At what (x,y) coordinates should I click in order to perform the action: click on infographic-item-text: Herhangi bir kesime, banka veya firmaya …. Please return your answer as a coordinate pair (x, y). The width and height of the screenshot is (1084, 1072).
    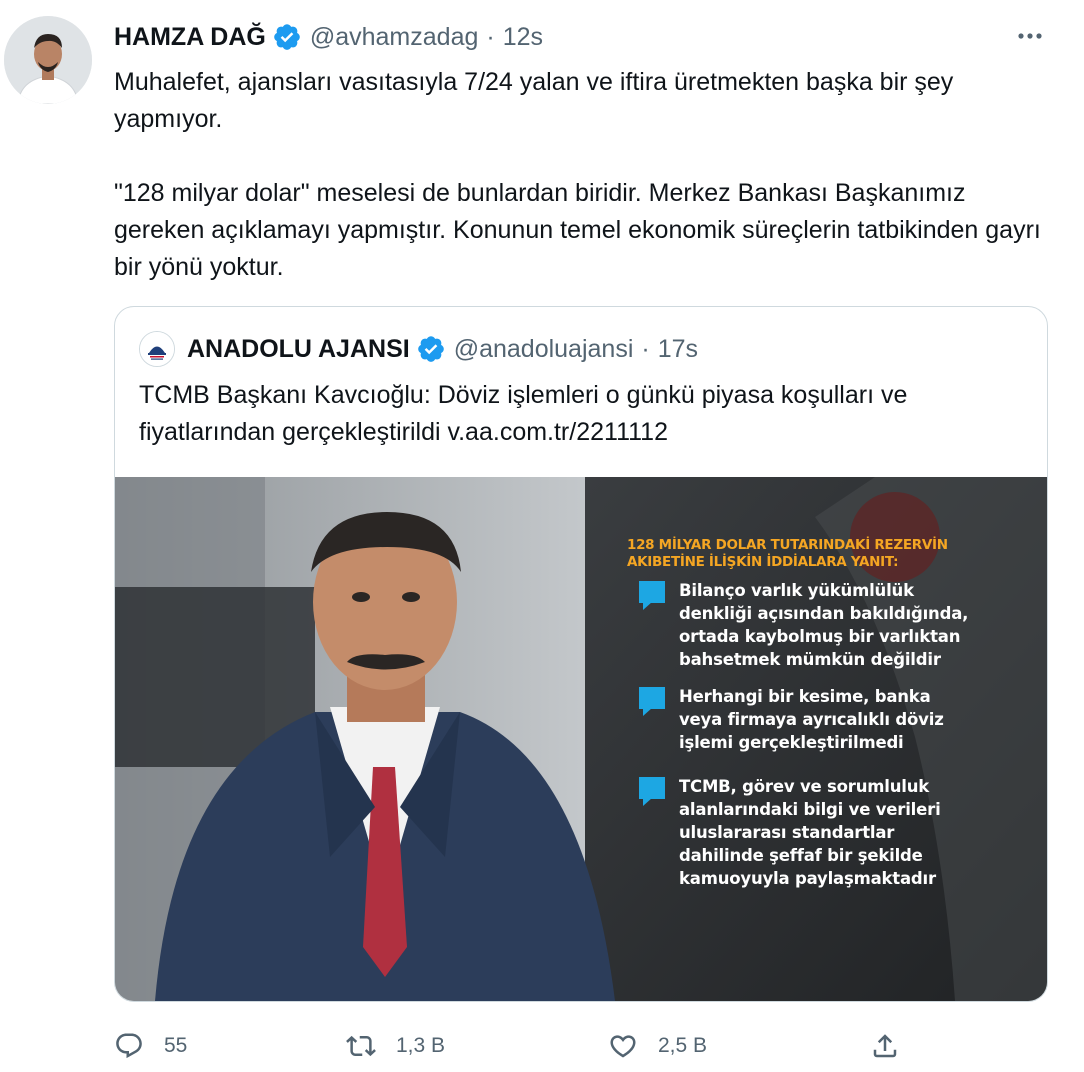
    Looking at the image, I should click on (811, 719).